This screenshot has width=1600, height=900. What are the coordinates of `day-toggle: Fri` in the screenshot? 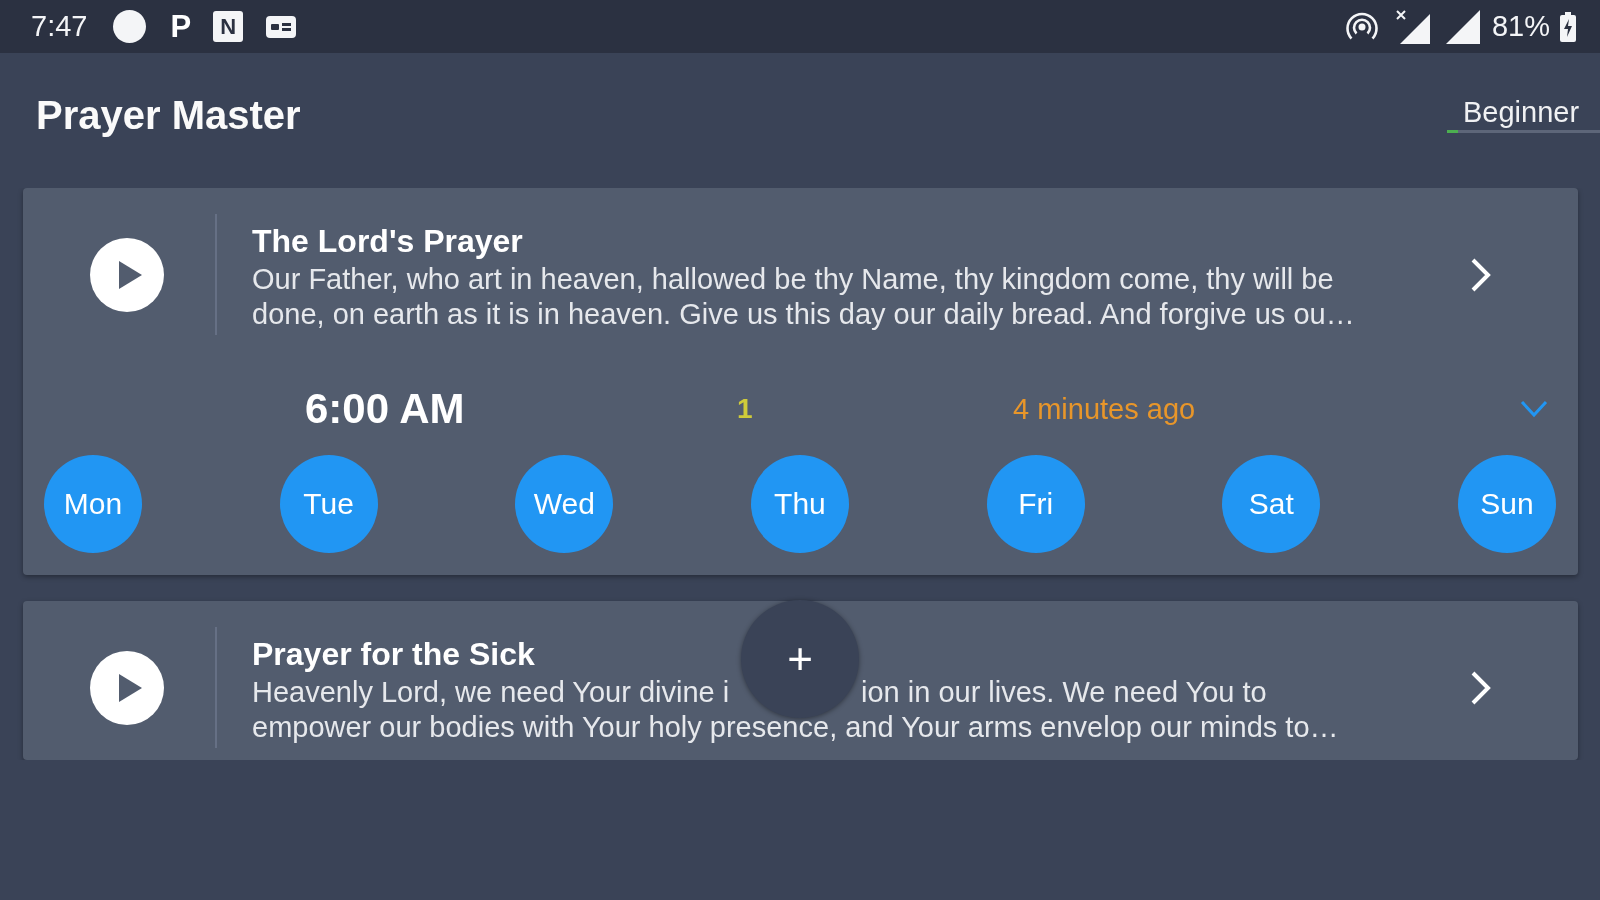 It's located at (1035, 504).